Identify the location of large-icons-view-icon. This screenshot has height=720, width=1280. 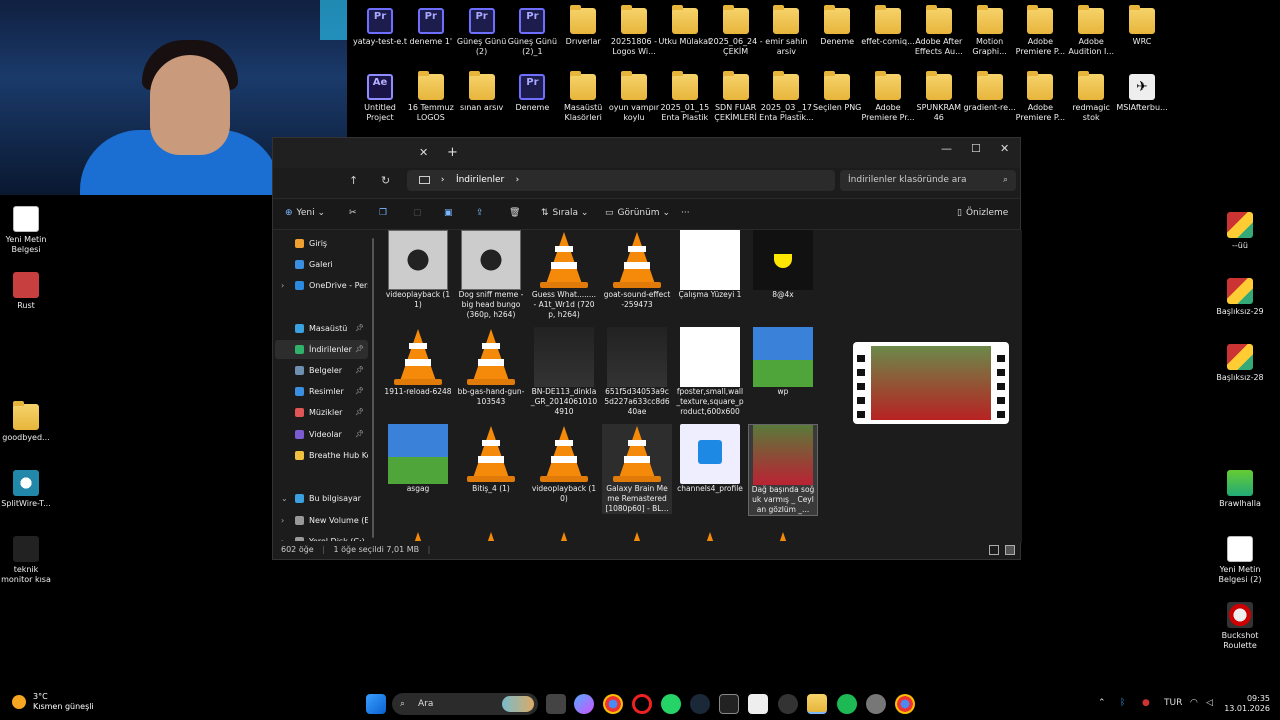
(1010, 550).